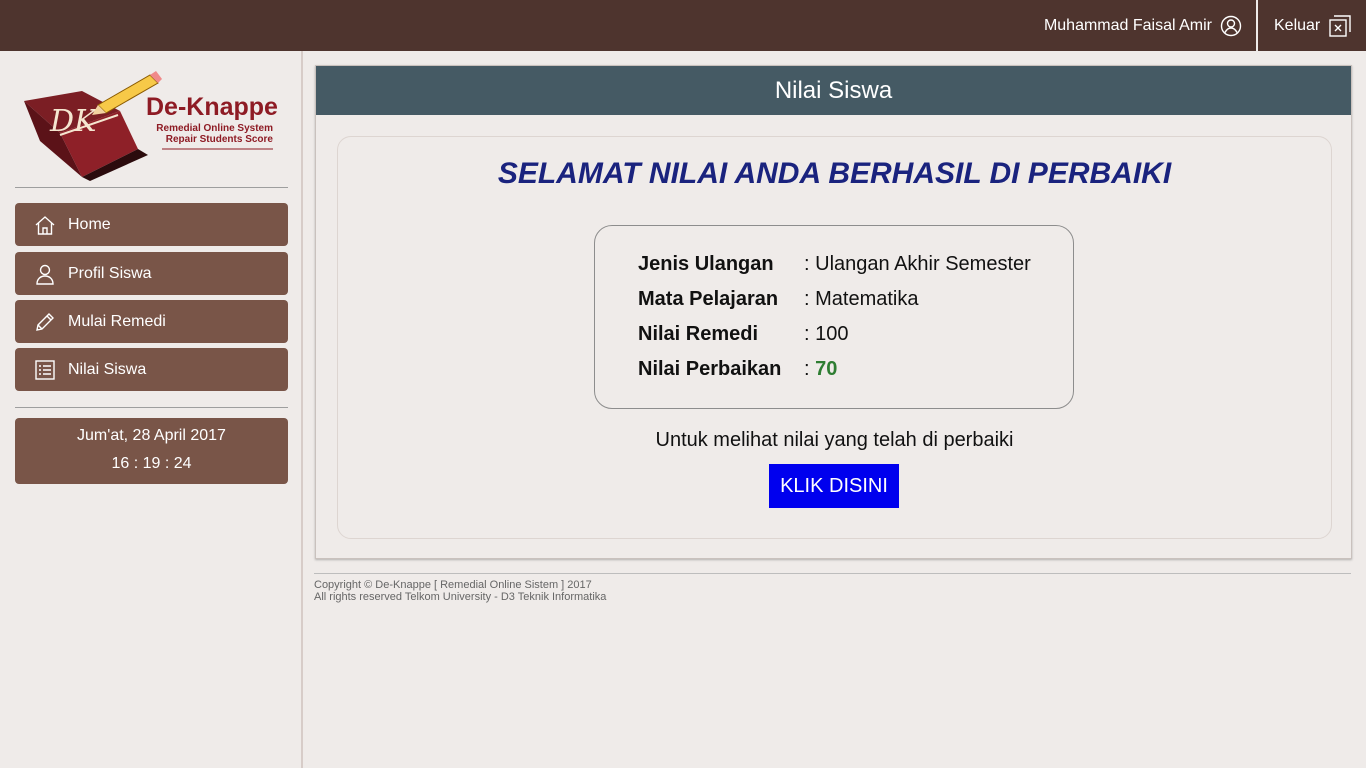  What do you see at coordinates (212, 107) in the screenshot?
I see `logo-brand: De-Knappe` at bounding box center [212, 107].